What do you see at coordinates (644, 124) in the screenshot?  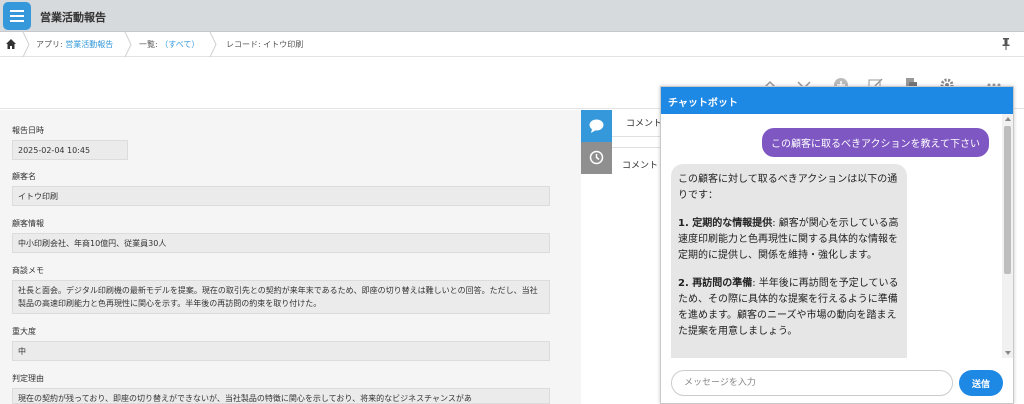 I see `comment-tab-label: コメント` at bounding box center [644, 124].